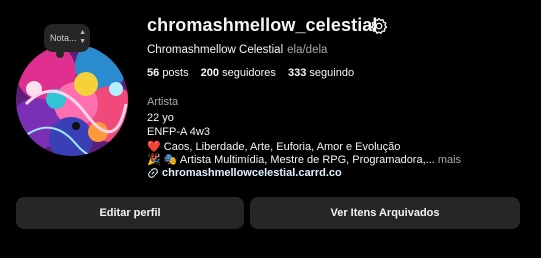 This screenshot has width=541, height=258. I want to click on stat-following: 333 seguindo, so click(321, 73).